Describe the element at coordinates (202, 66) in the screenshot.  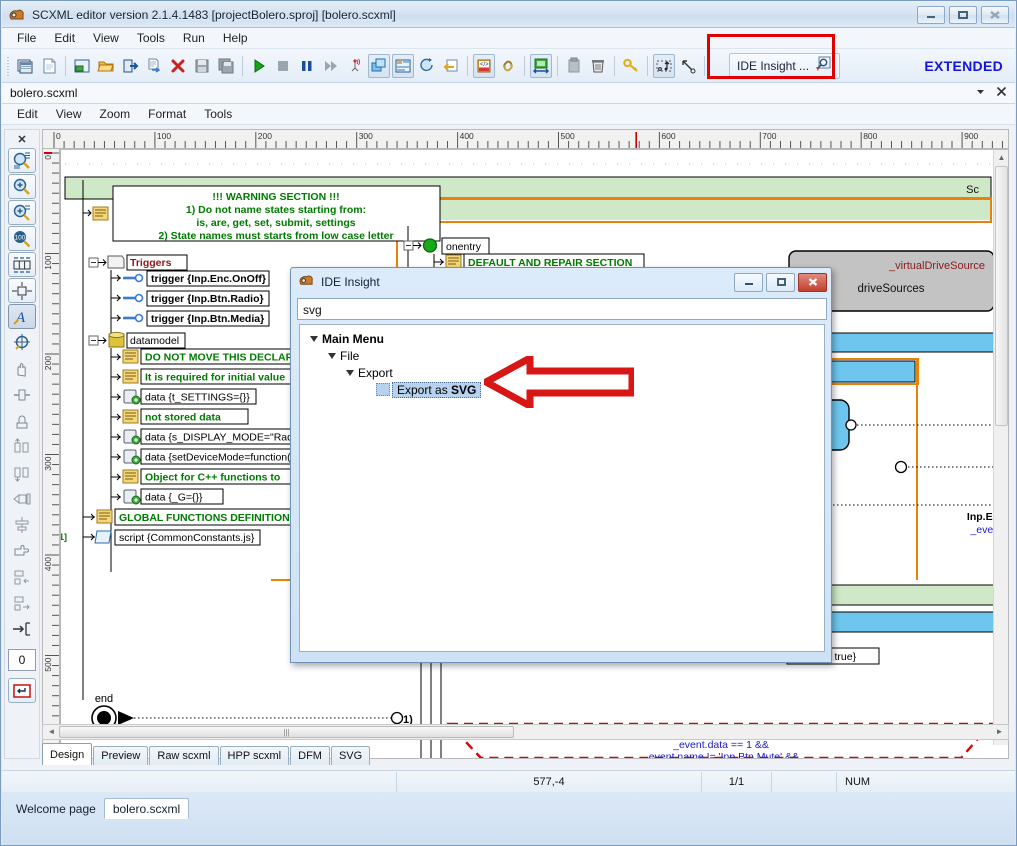
I see `save-icon` at that location.